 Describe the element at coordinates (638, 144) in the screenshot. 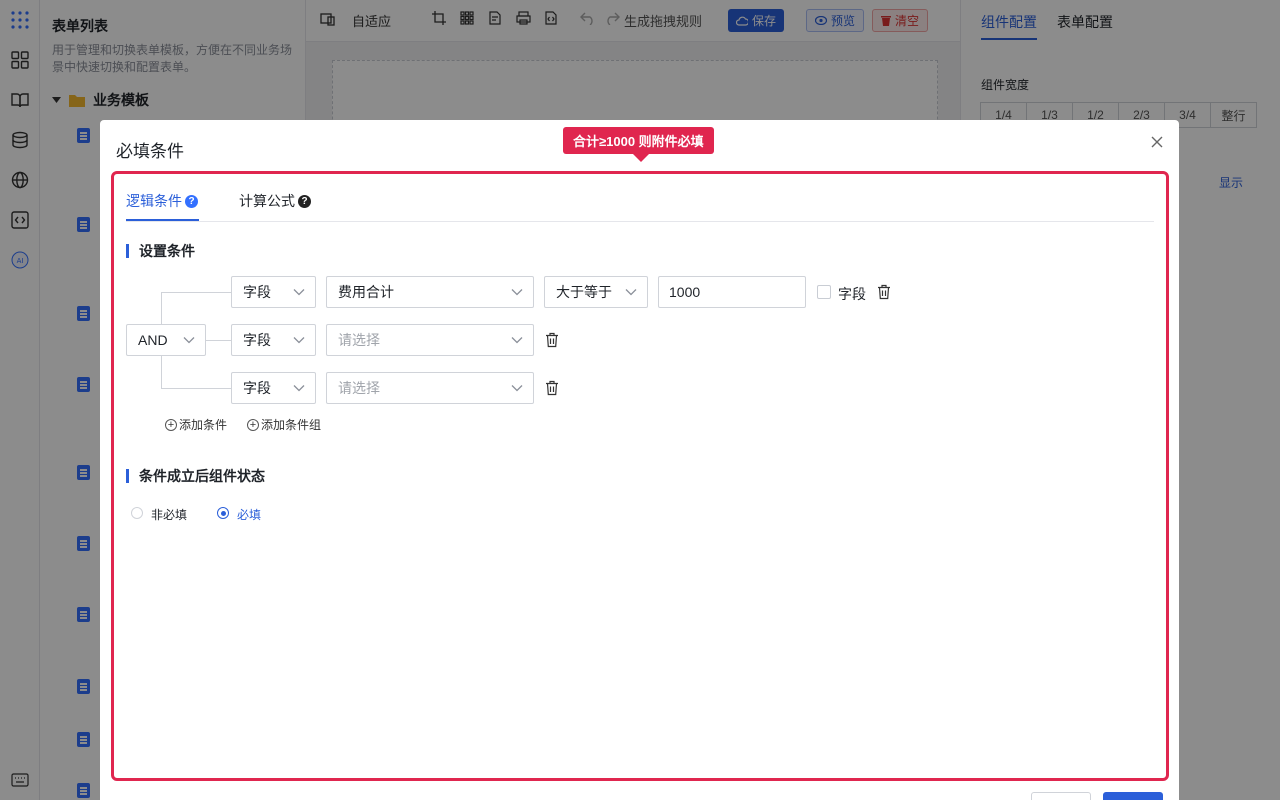

I see `annotation-callout: 合计≥1000 则附件必填` at that location.